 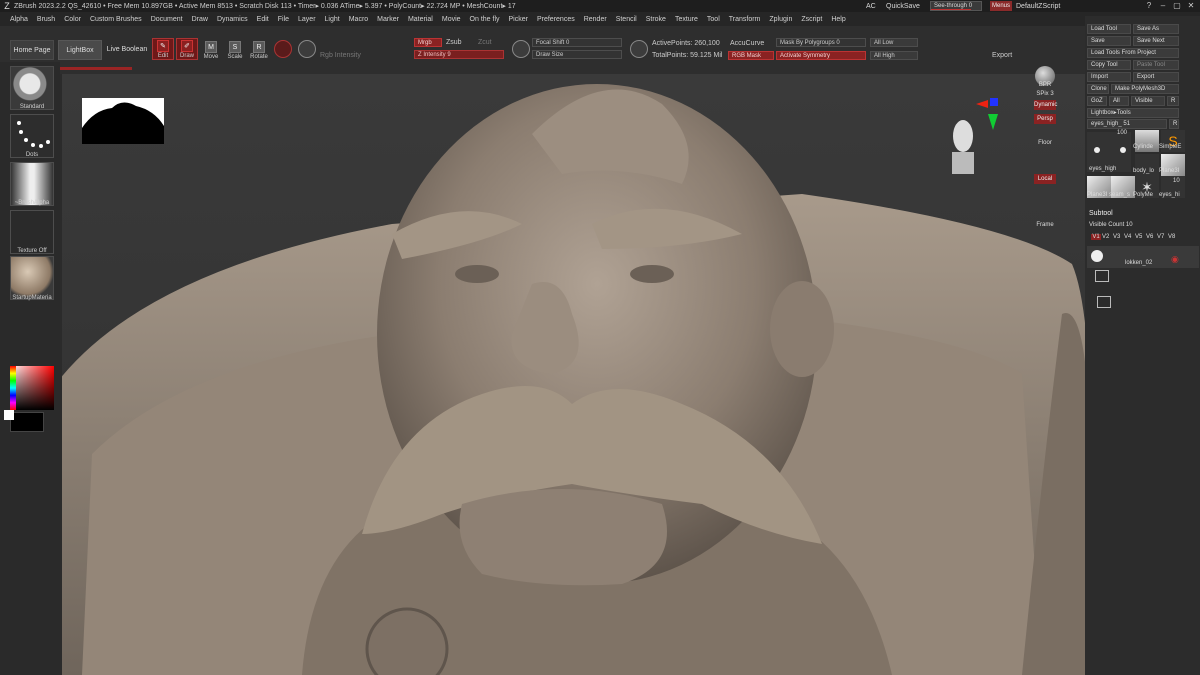 What do you see at coordinates (1156, 77) in the screenshot?
I see `export-button: Export` at bounding box center [1156, 77].